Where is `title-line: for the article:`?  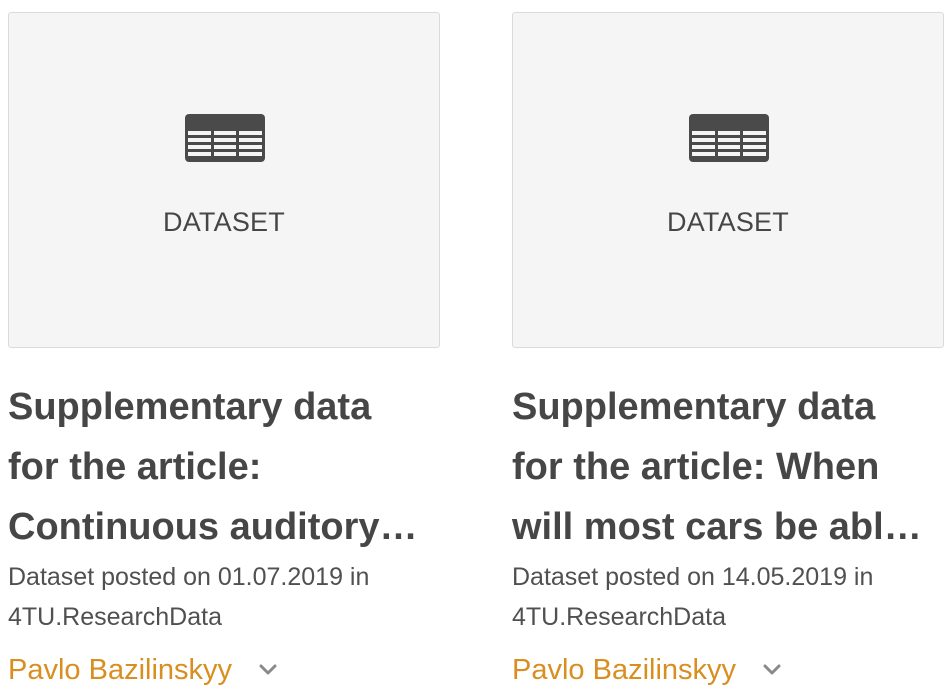
title-line: for the article: is located at coordinates (135, 467).